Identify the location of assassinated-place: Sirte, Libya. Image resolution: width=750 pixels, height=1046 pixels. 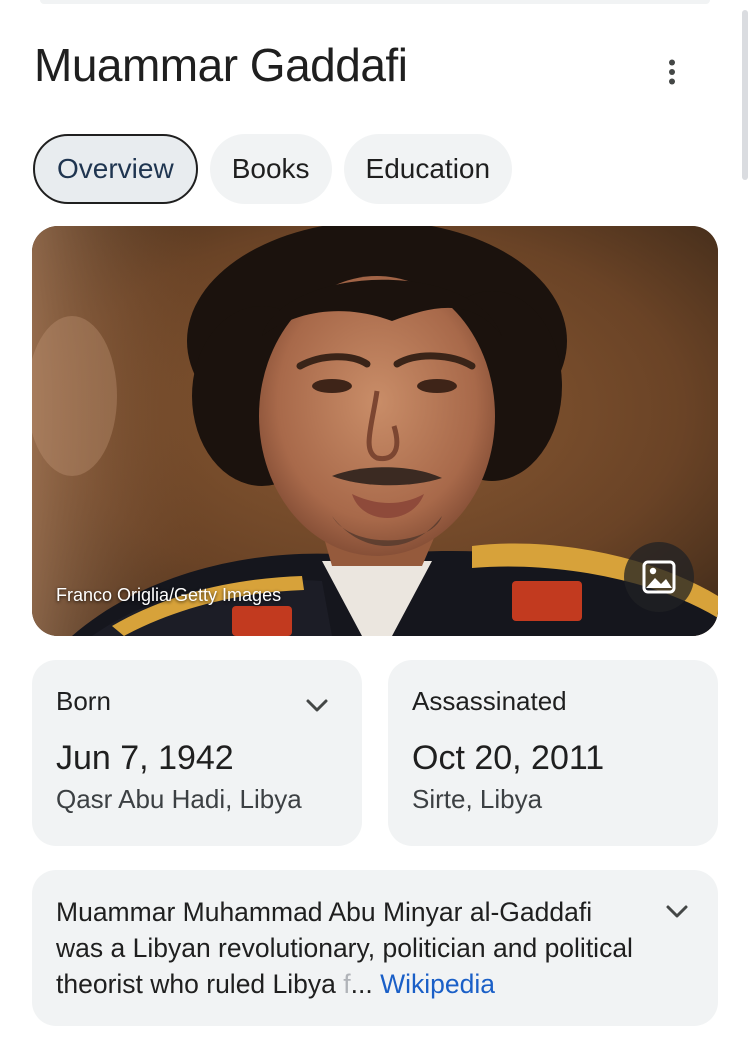
(477, 799).